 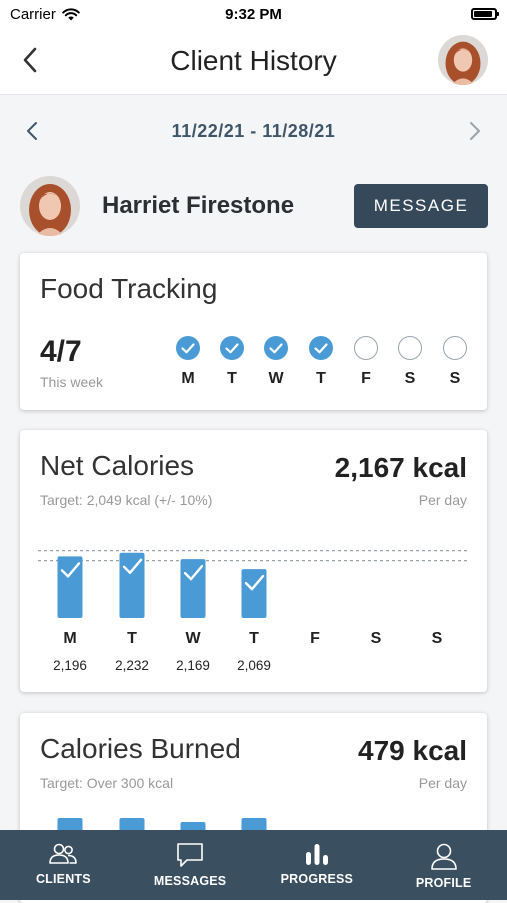 What do you see at coordinates (198, 205) in the screenshot?
I see `client-name: Harriet Firestone` at bounding box center [198, 205].